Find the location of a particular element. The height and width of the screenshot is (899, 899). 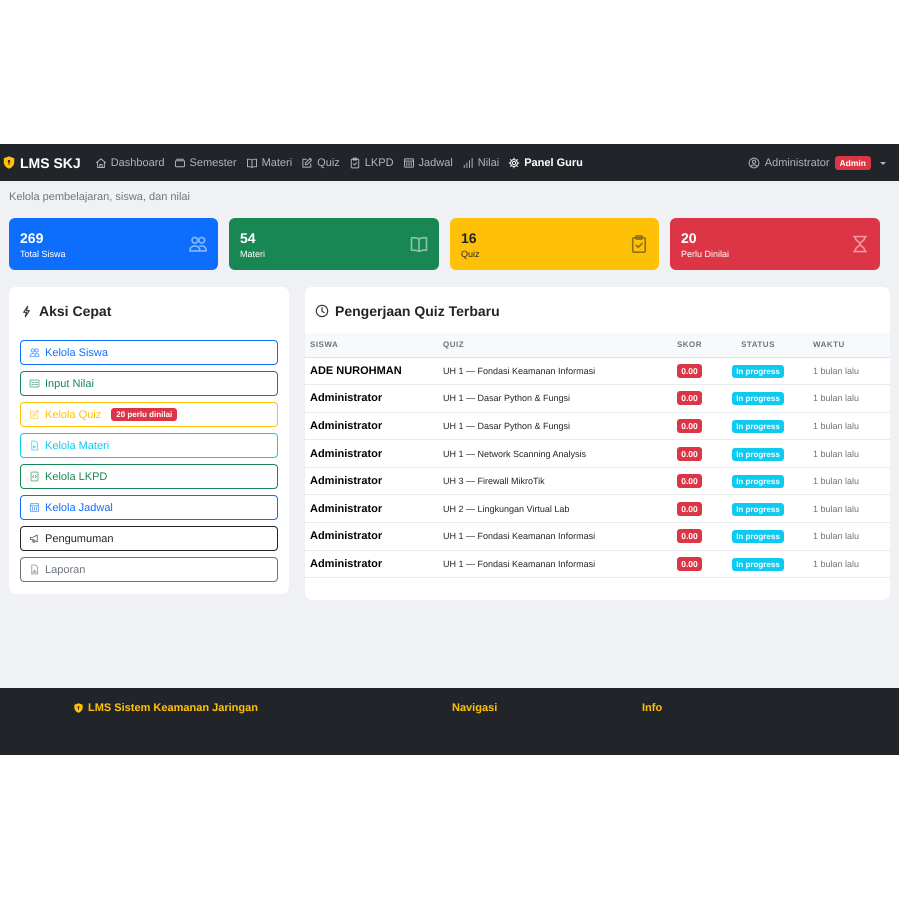

settings-icon is located at coordinates (514, 162).